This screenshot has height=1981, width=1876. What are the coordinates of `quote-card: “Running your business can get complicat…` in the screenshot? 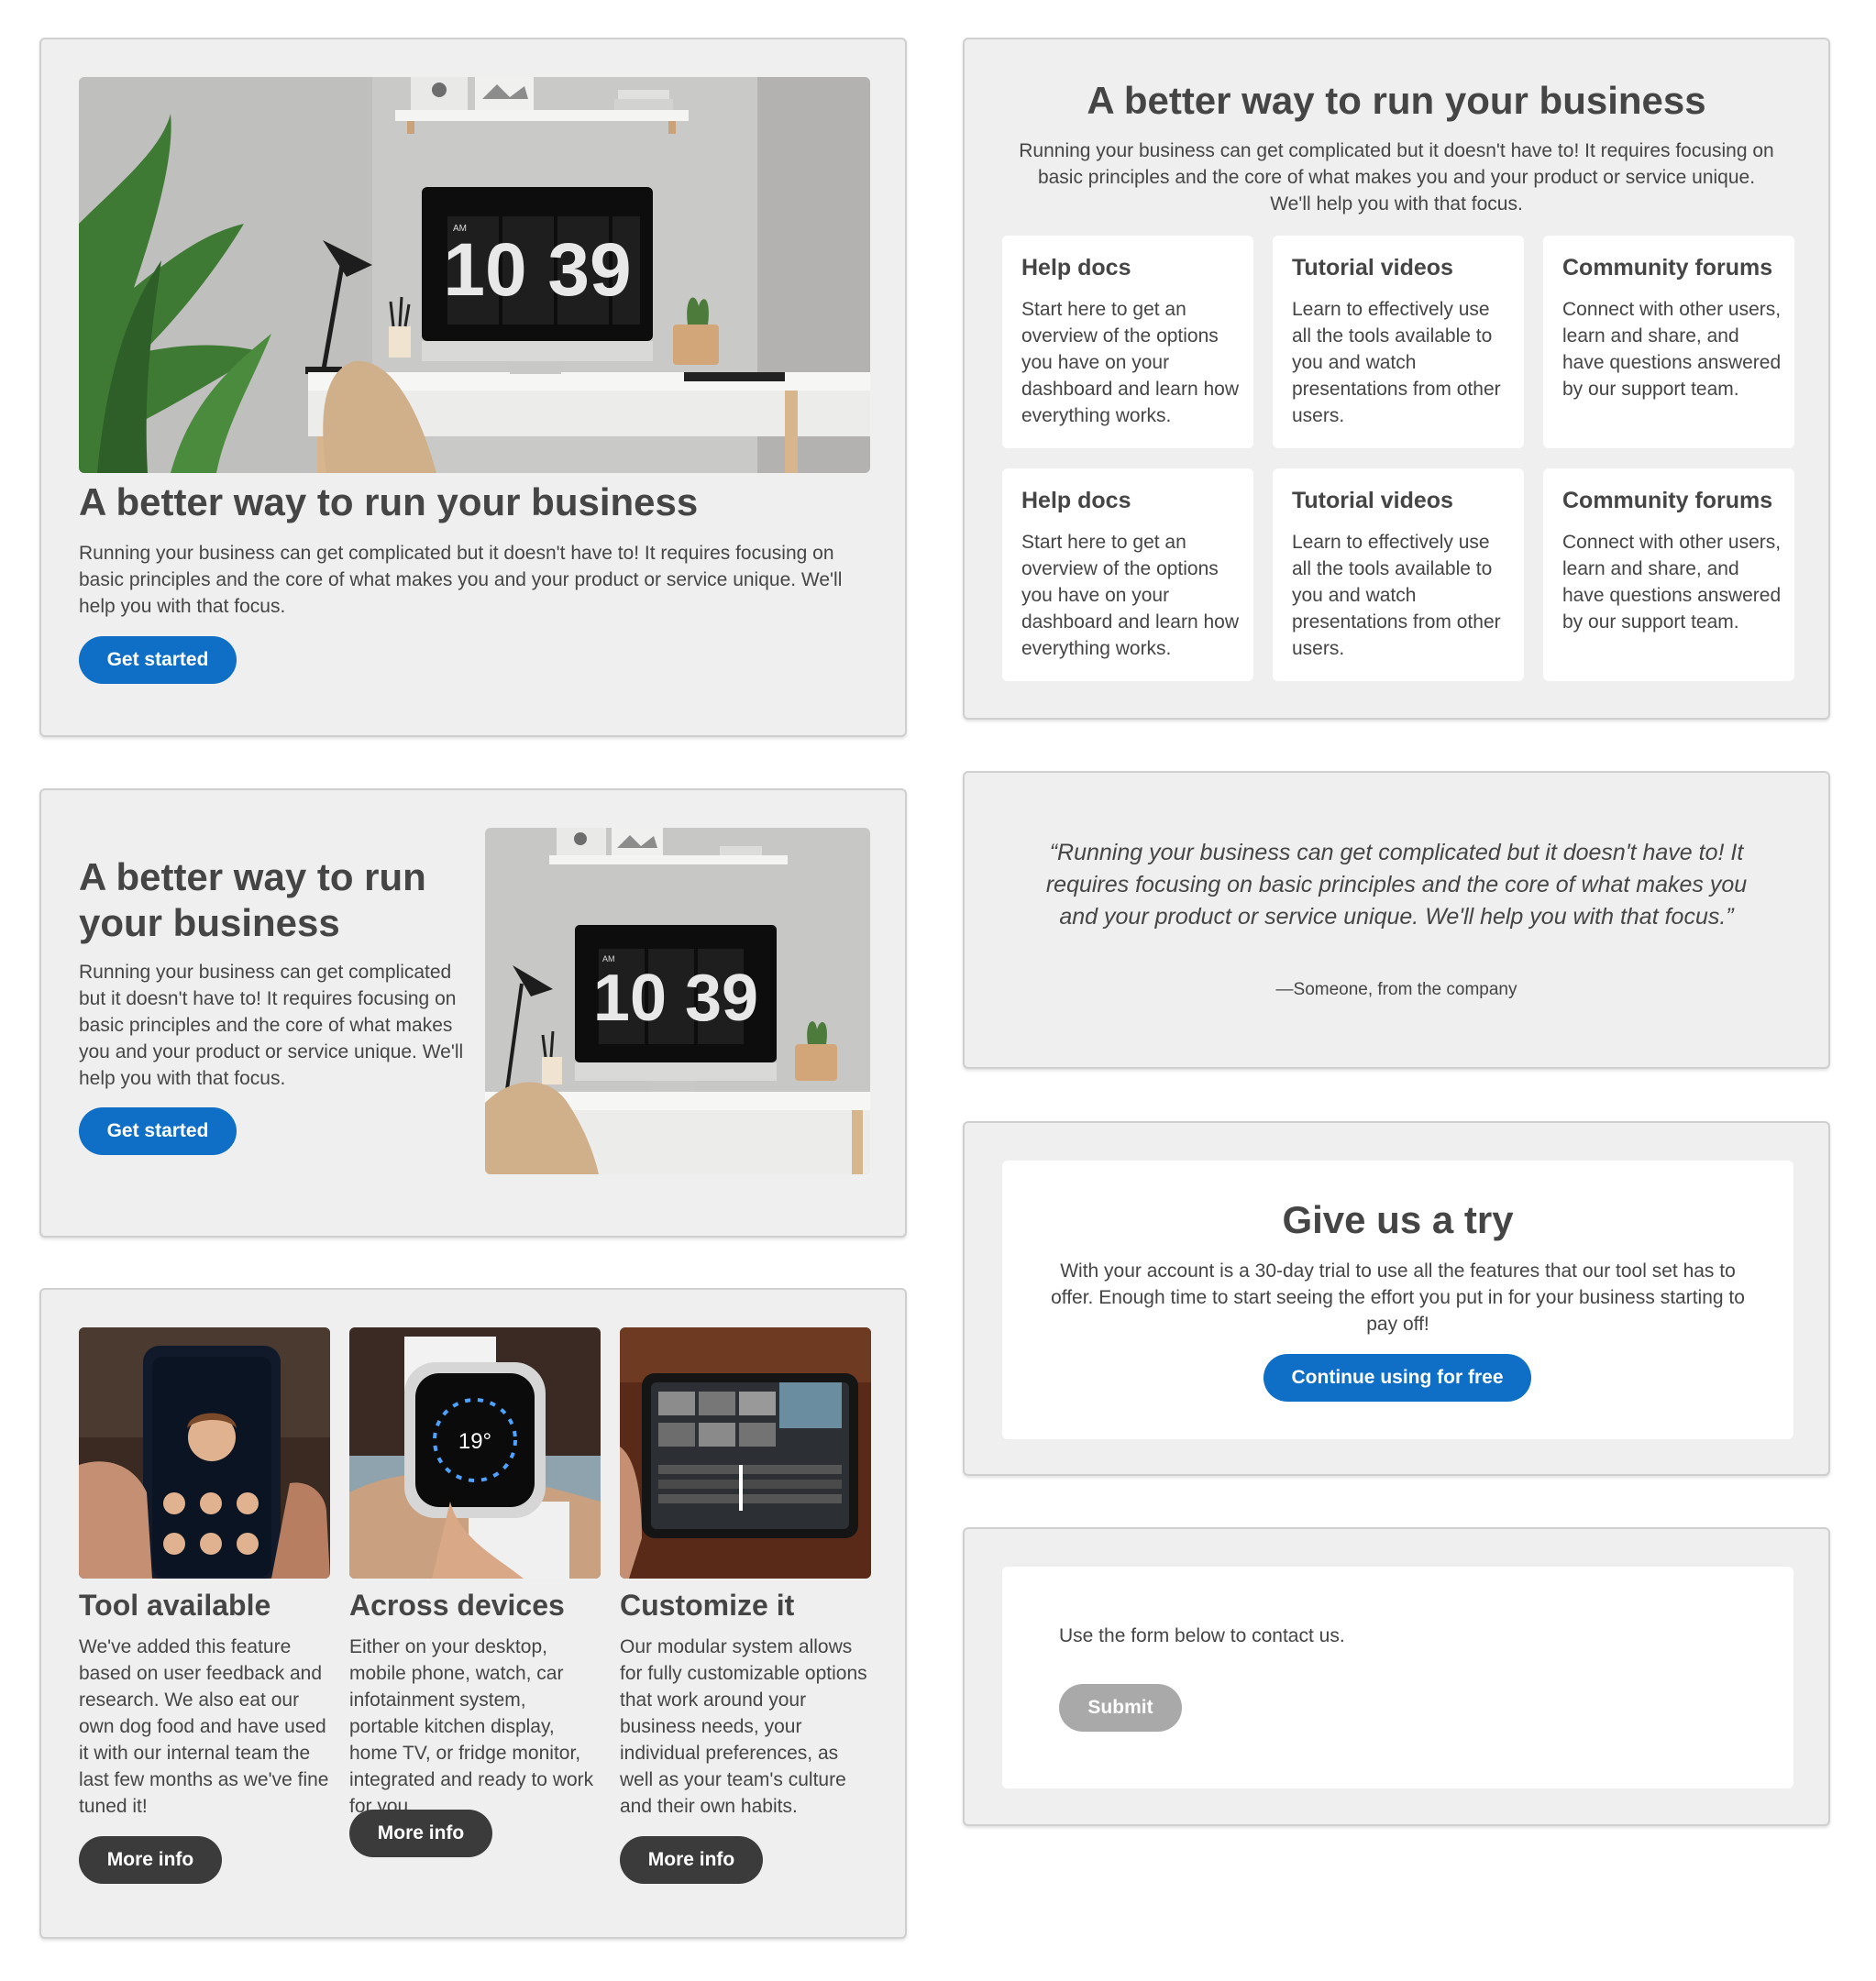 It's located at (1396, 920).